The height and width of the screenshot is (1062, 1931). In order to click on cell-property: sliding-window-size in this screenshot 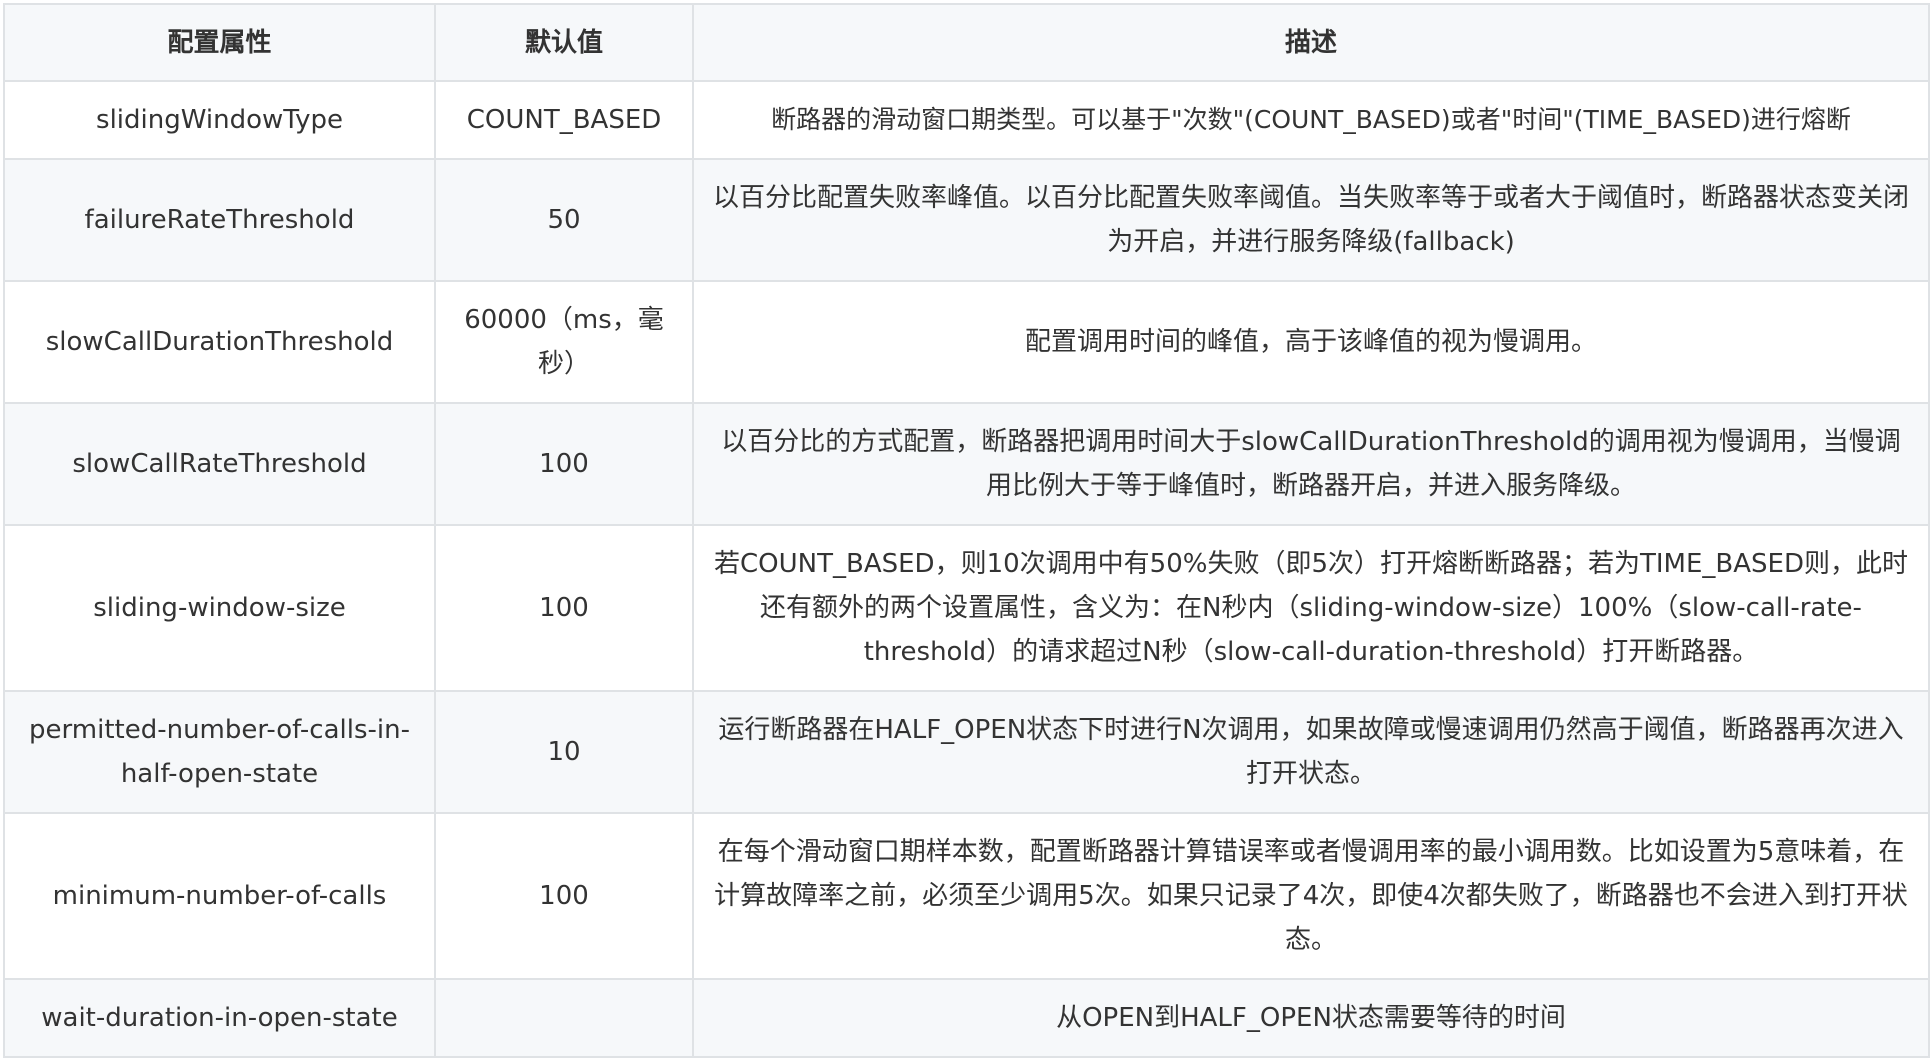, I will do `click(219, 608)`.